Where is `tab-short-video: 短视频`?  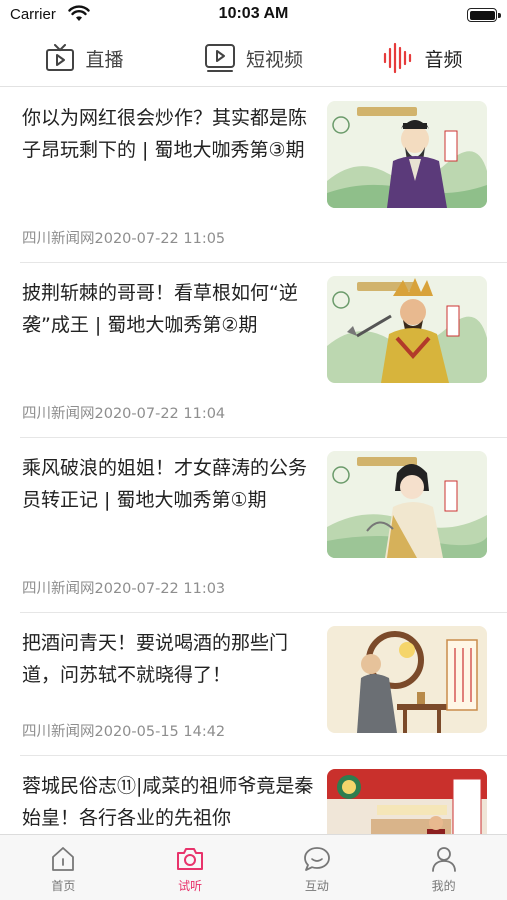
tab-short-video: 短视频 is located at coordinates (253, 58).